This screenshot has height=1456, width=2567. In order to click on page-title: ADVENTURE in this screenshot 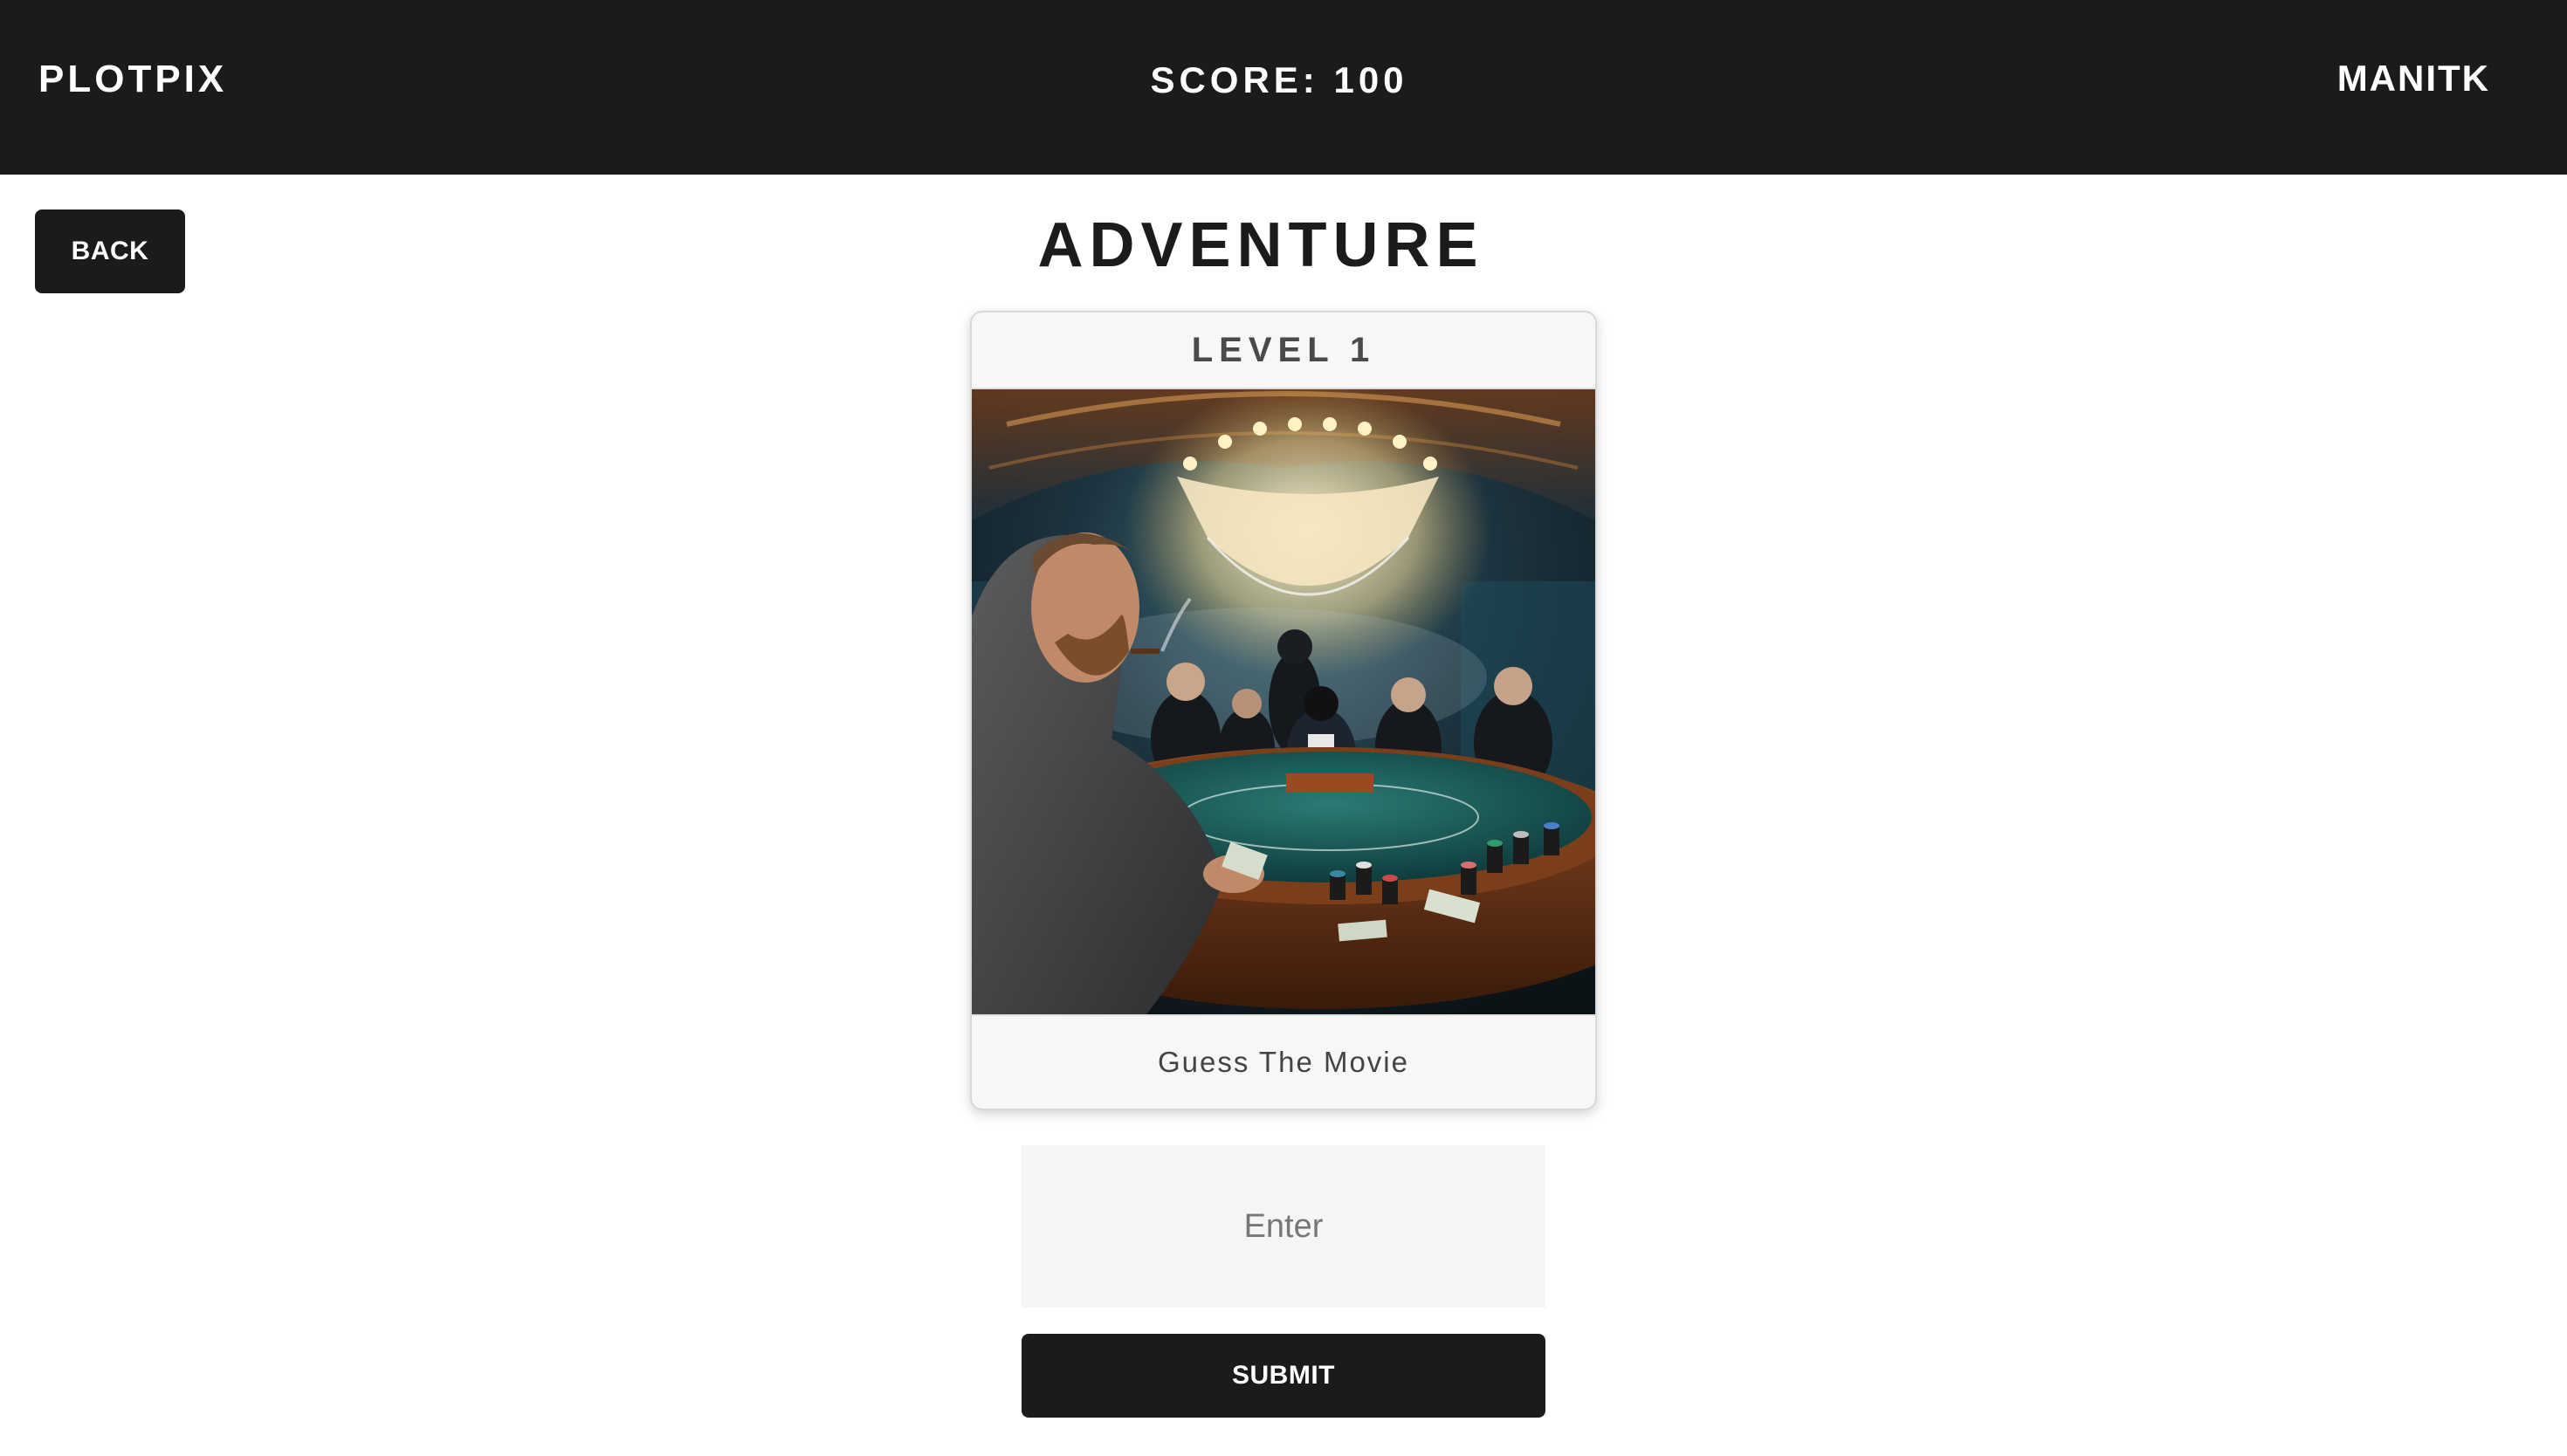, I will do `click(1283, 245)`.